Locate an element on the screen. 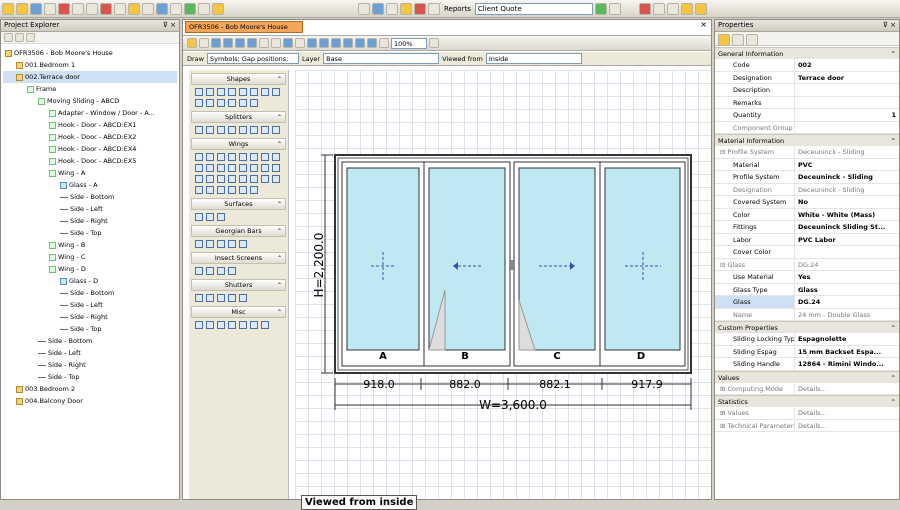 The width and height of the screenshot is (900, 510). rotate-tool-icon is located at coordinates (276, 43).